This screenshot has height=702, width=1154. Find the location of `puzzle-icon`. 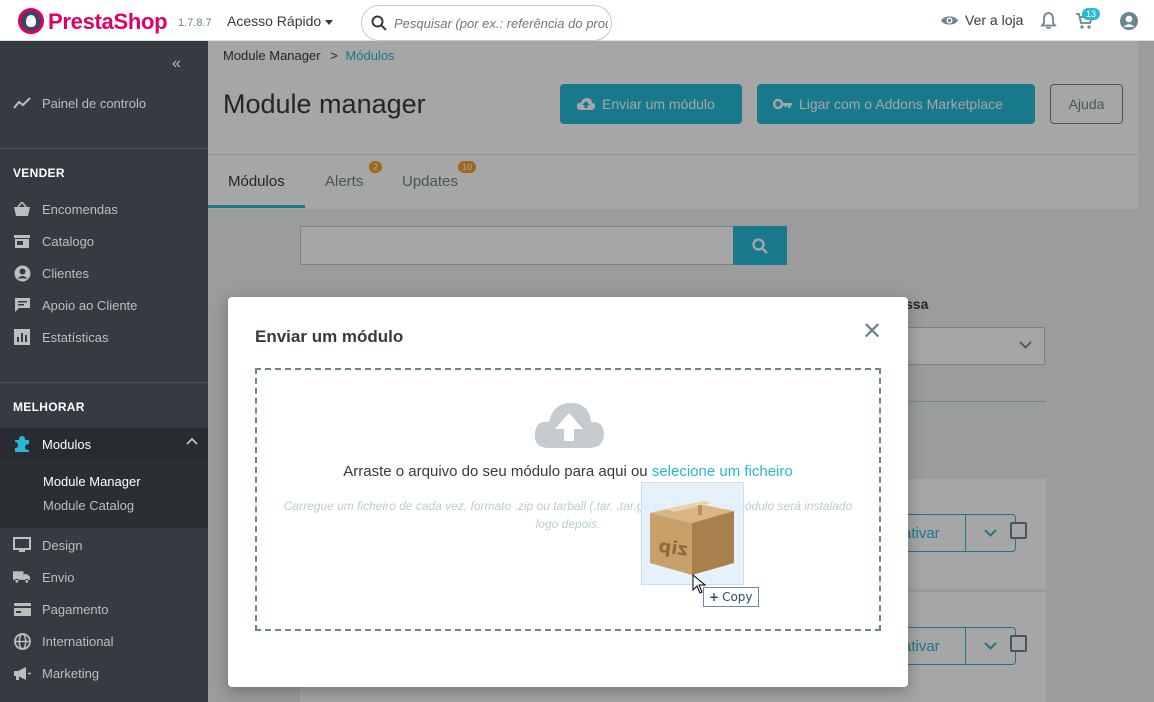

puzzle-icon is located at coordinates (22, 444).